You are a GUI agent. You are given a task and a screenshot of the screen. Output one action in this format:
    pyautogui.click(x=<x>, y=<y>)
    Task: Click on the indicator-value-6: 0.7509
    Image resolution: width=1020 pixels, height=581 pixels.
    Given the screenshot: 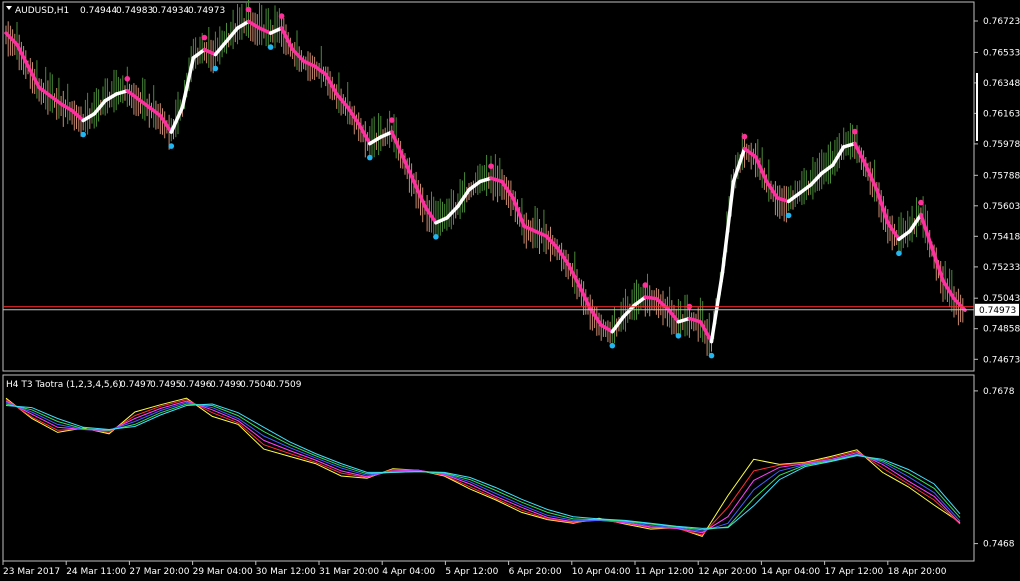 What is the action you would take?
    pyautogui.click(x=286, y=385)
    